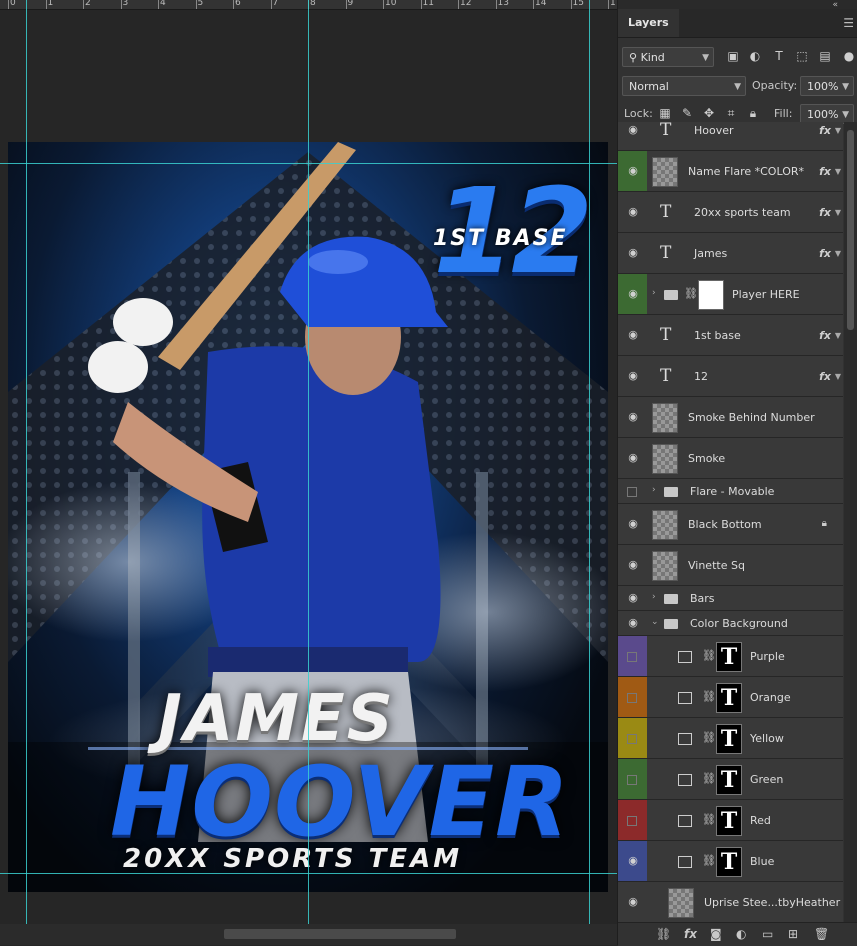  I want to click on link-icon: ⛓, so click(663, 934).